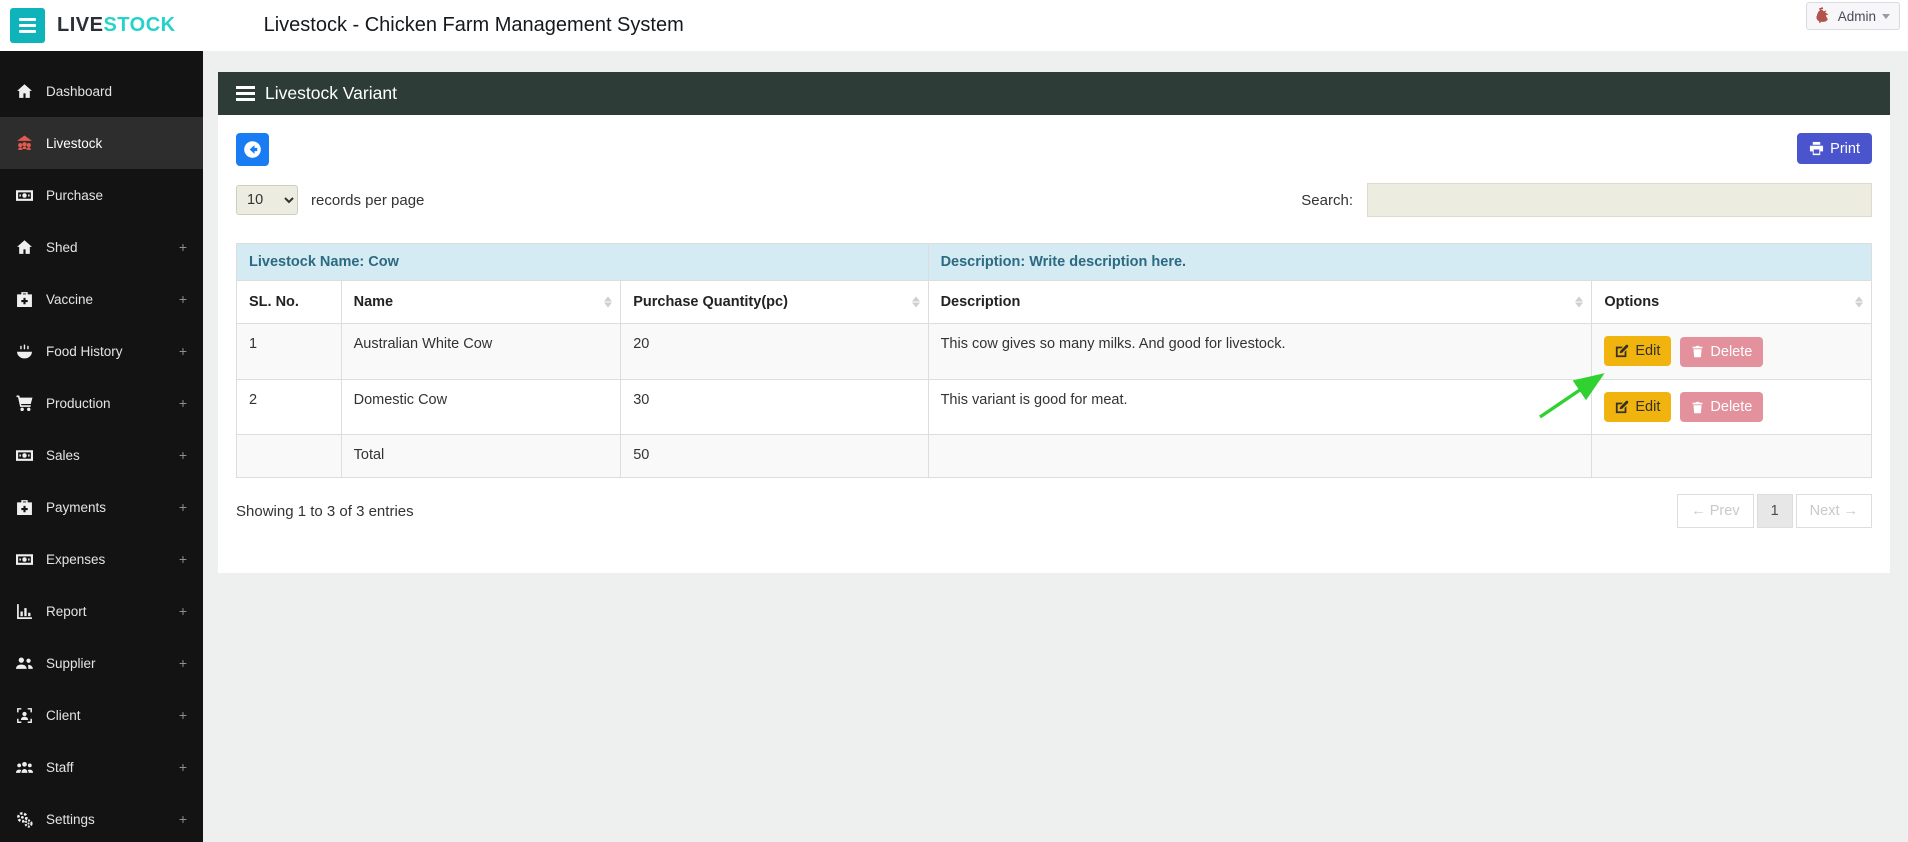  Describe the element at coordinates (774, 351) in the screenshot. I see `cell-qty: 20` at that location.